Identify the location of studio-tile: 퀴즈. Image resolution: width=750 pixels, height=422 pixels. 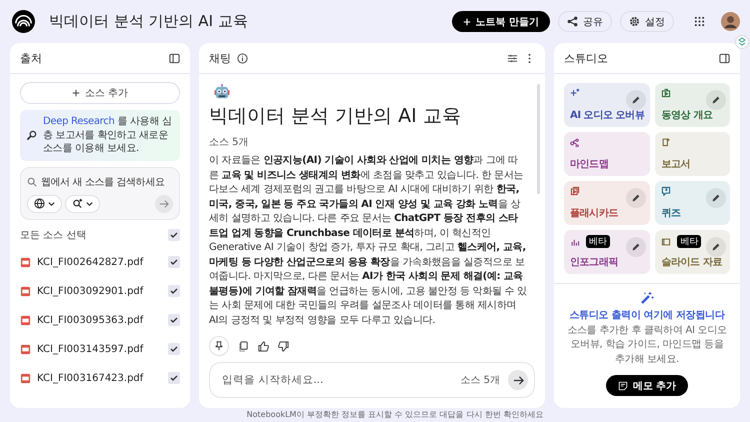
(692, 203).